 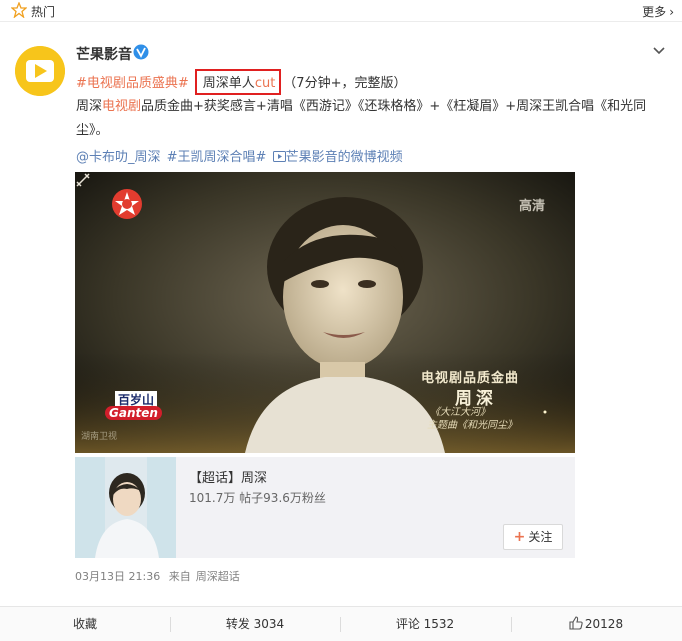 I want to click on action-bar: 收藏 转发 3034 评论 1532 20128, so click(x=341, y=623).